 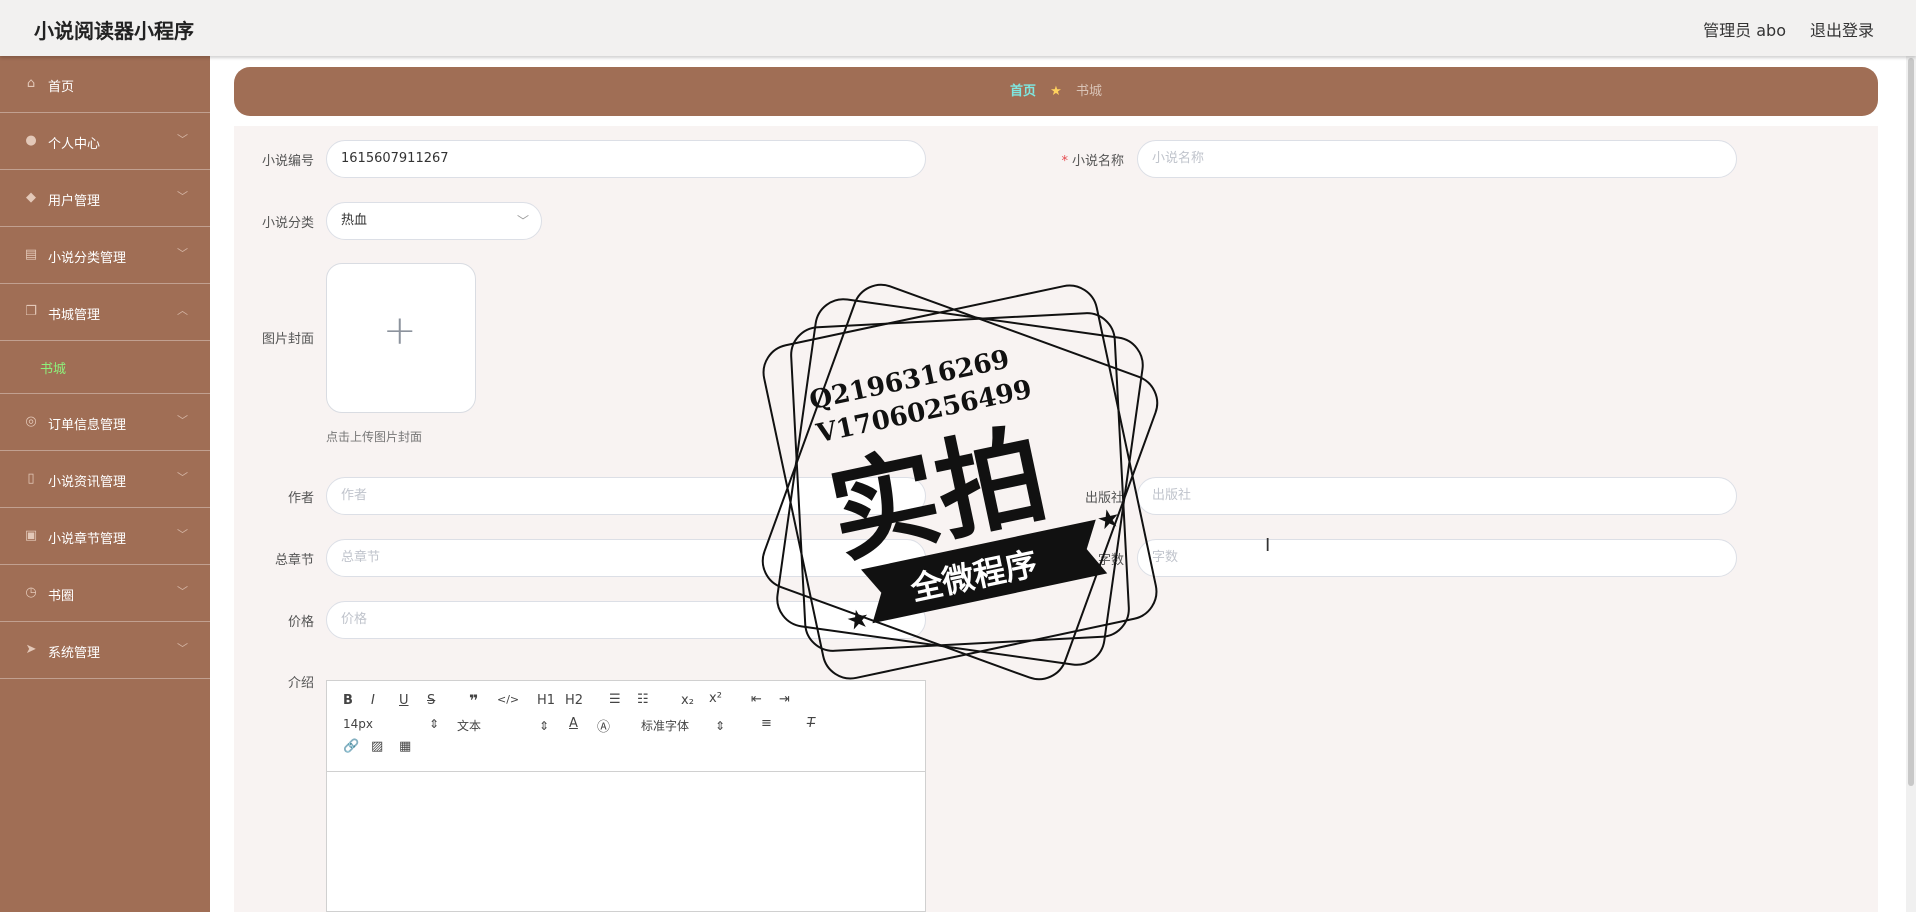 I want to click on sidebar-item-category: ▤ 小说分类管理 ﹀, so click(x=105, y=255).